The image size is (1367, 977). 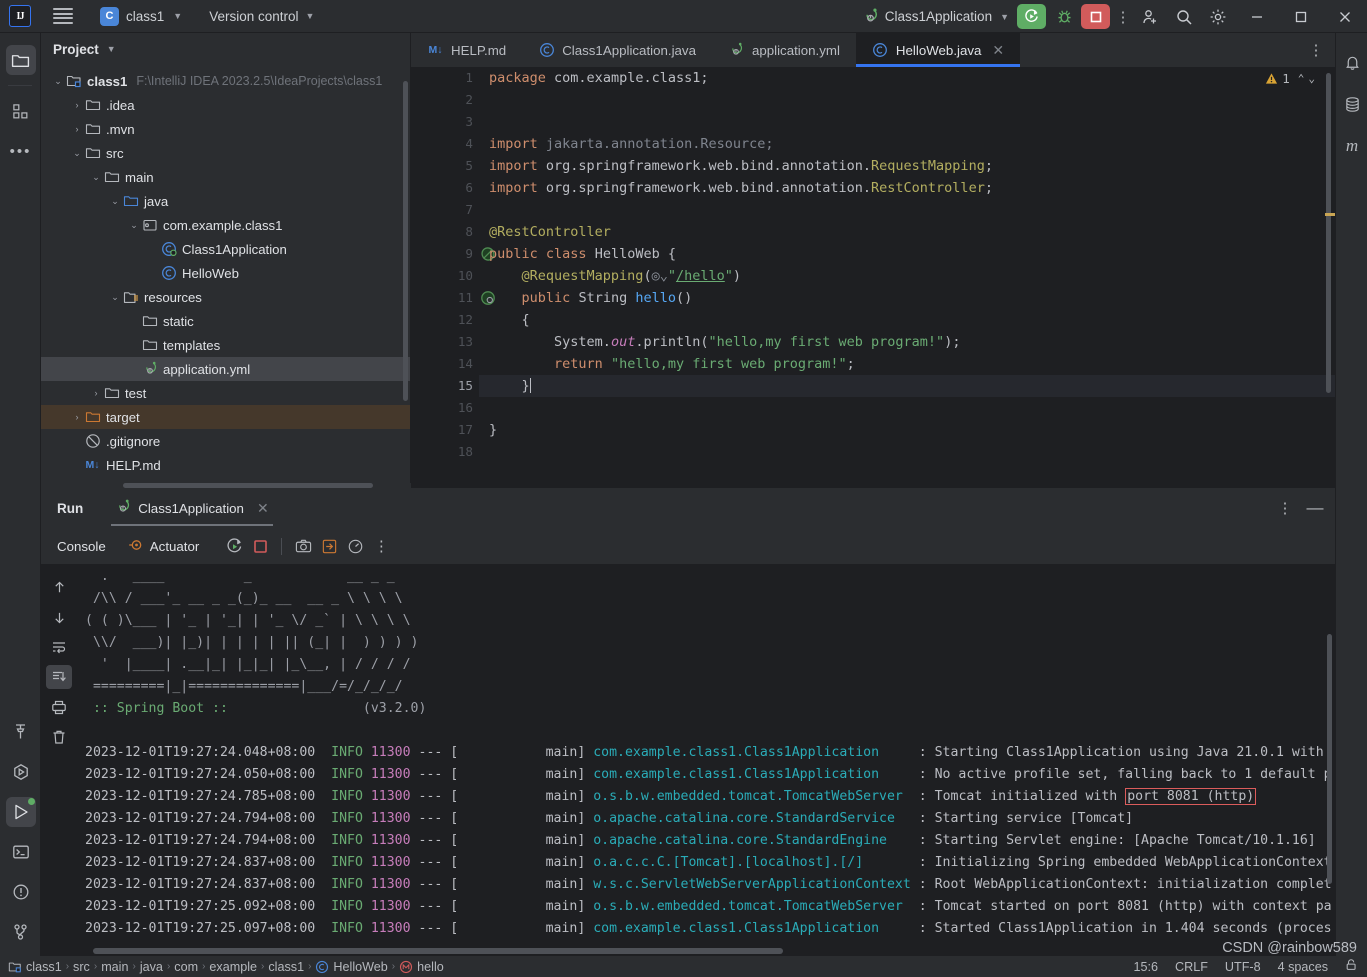 I want to click on gutter-line-number: 15, so click(x=445, y=386).